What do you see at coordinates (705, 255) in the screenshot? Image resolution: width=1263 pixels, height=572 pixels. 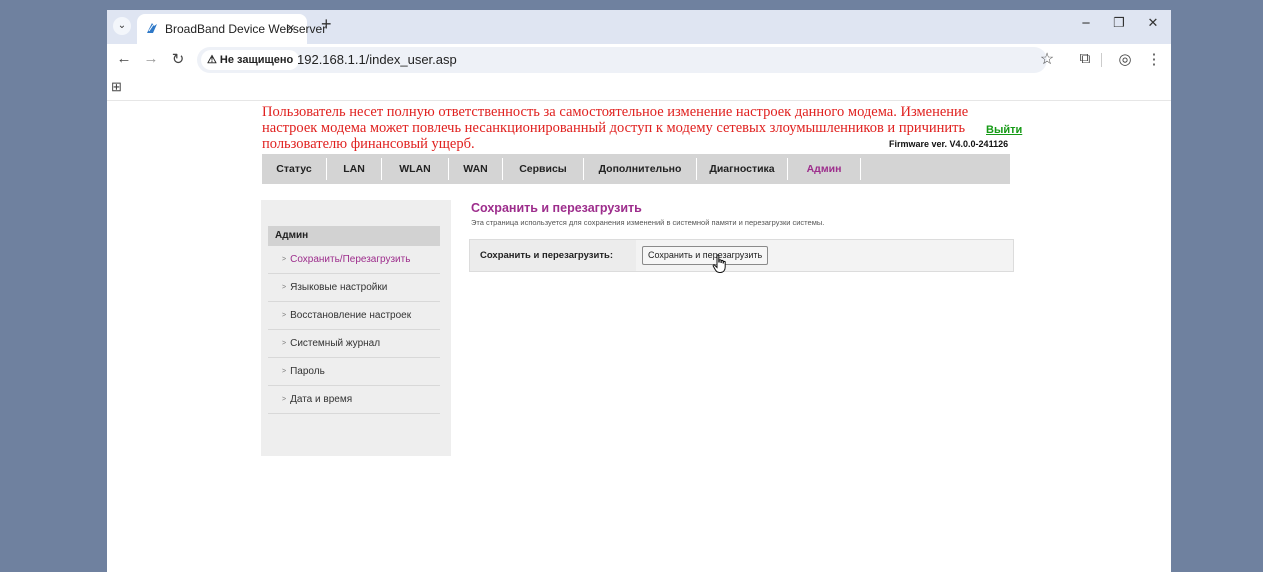 I see `save-reboot-button: Сохранить и перезагрузить` at bounding box center [705, 255].